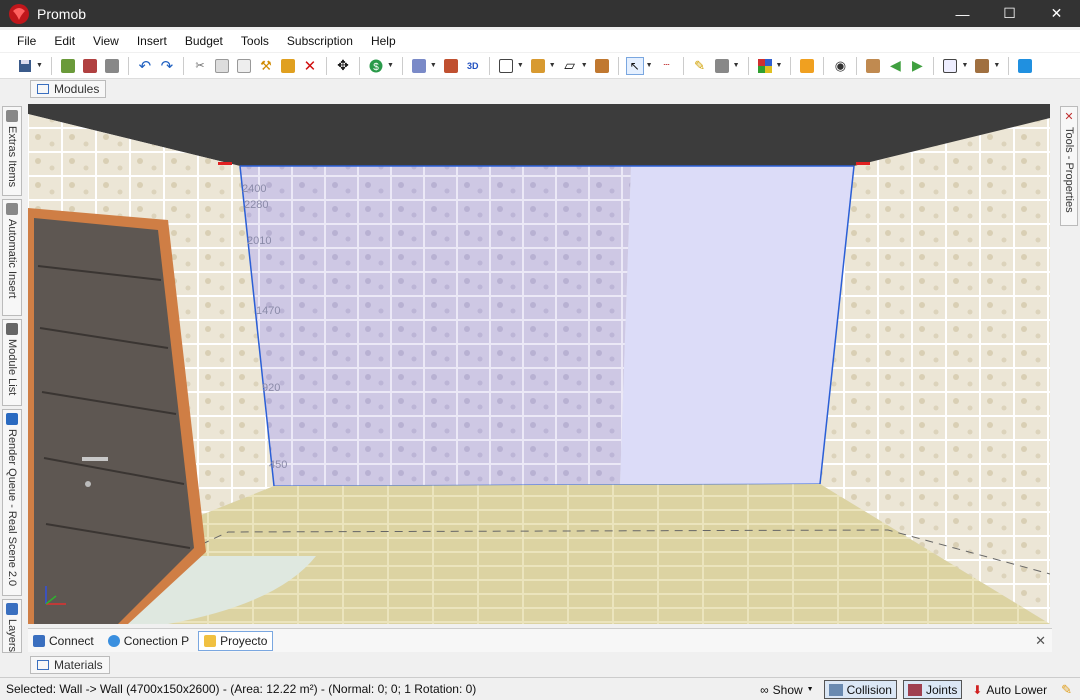 The width and height of the screenshot is (1080, 700). What do you see at coordinates (840, 66) in the screenshot?
I see `eye-icon: ◉` at bounding box center [840, 66].